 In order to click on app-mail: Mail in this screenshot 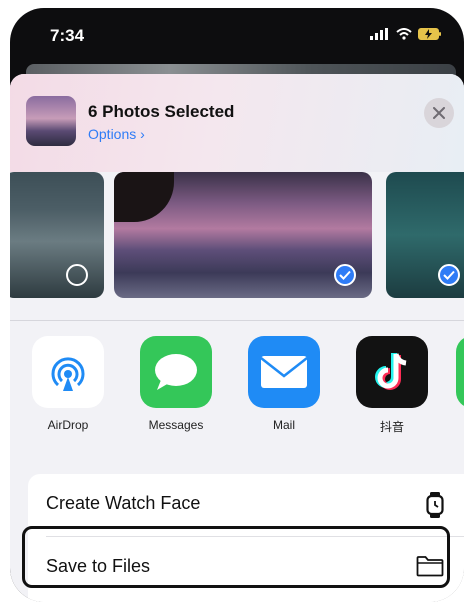, I will do `click(284, 384)`.